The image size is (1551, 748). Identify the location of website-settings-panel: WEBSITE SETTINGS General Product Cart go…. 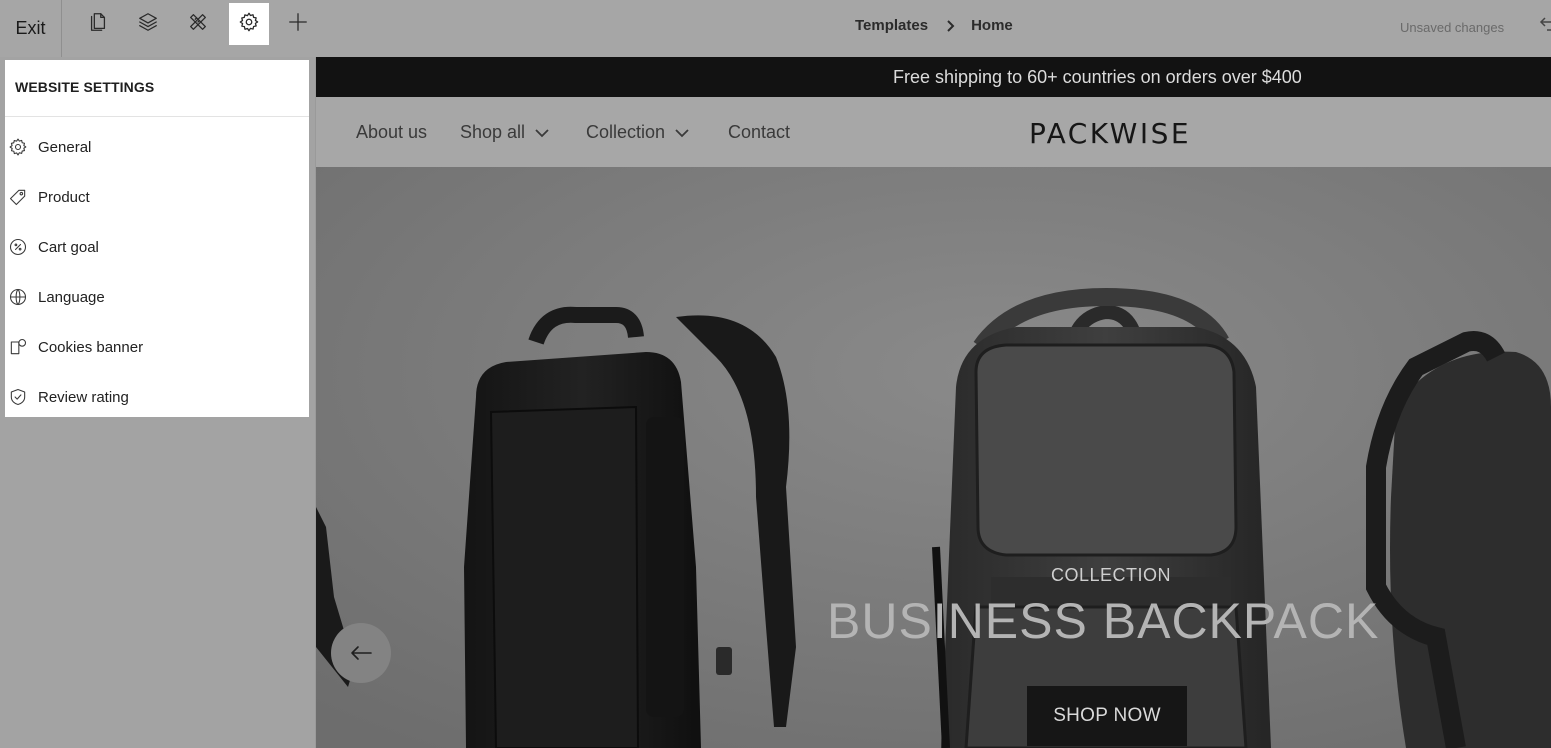
(157, 238).